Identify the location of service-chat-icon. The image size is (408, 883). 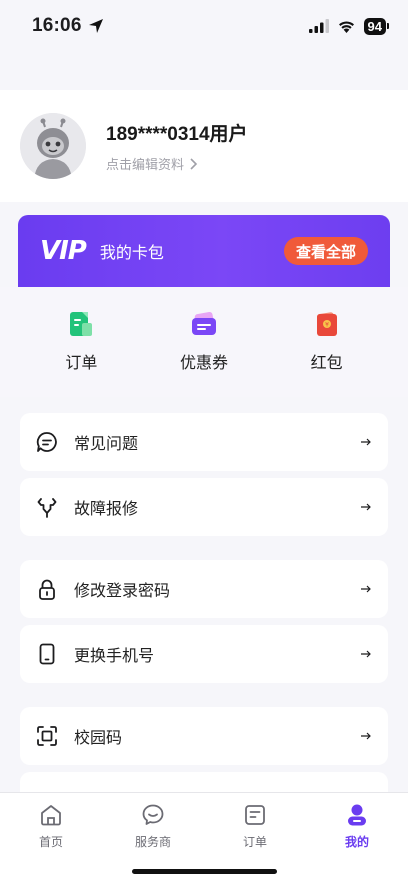
(153, 814).